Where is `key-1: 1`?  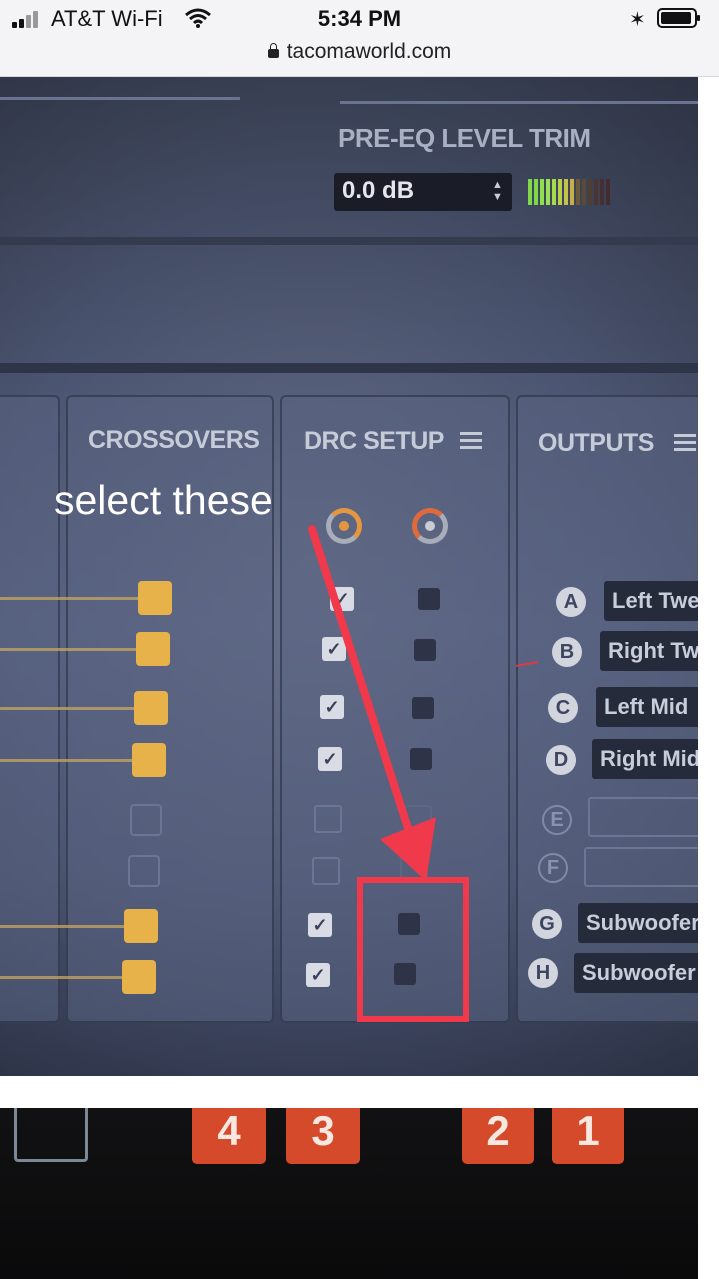
key-1: 1 is located at coordinates (588, 1136).